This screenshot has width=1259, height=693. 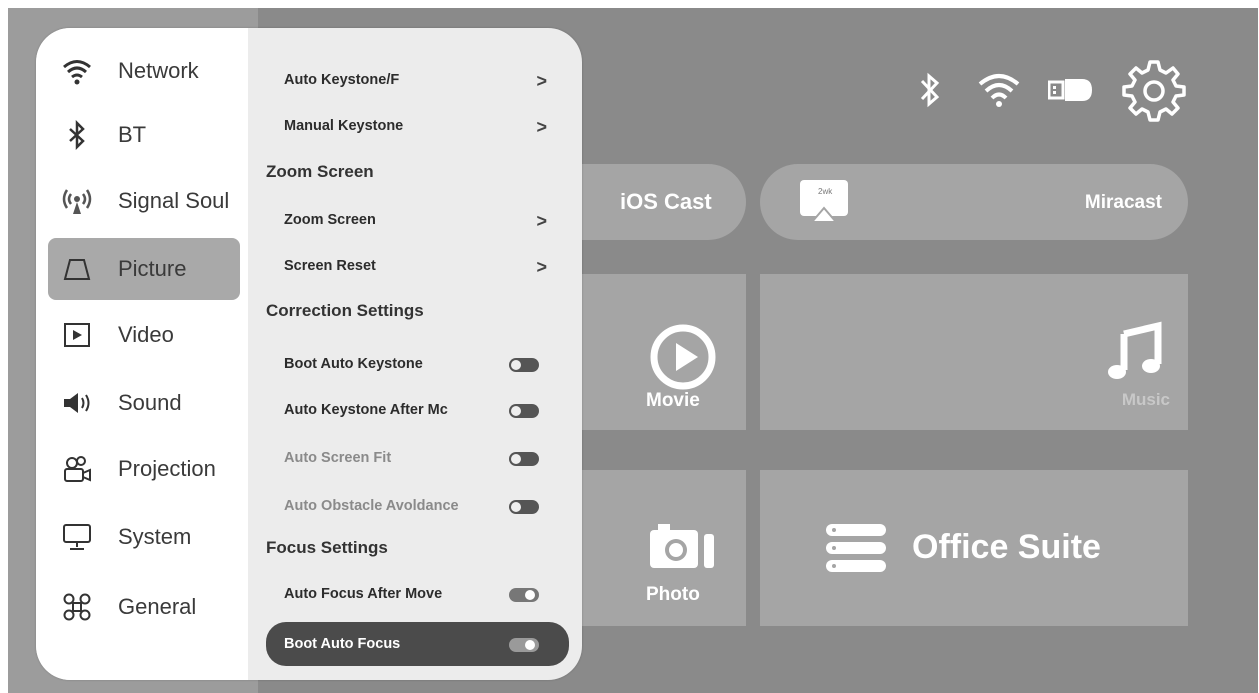 What do you see at coordinates (1132, 354) in the screenshot?
I see `music-note-icon` at bounding box center [1132, 354].